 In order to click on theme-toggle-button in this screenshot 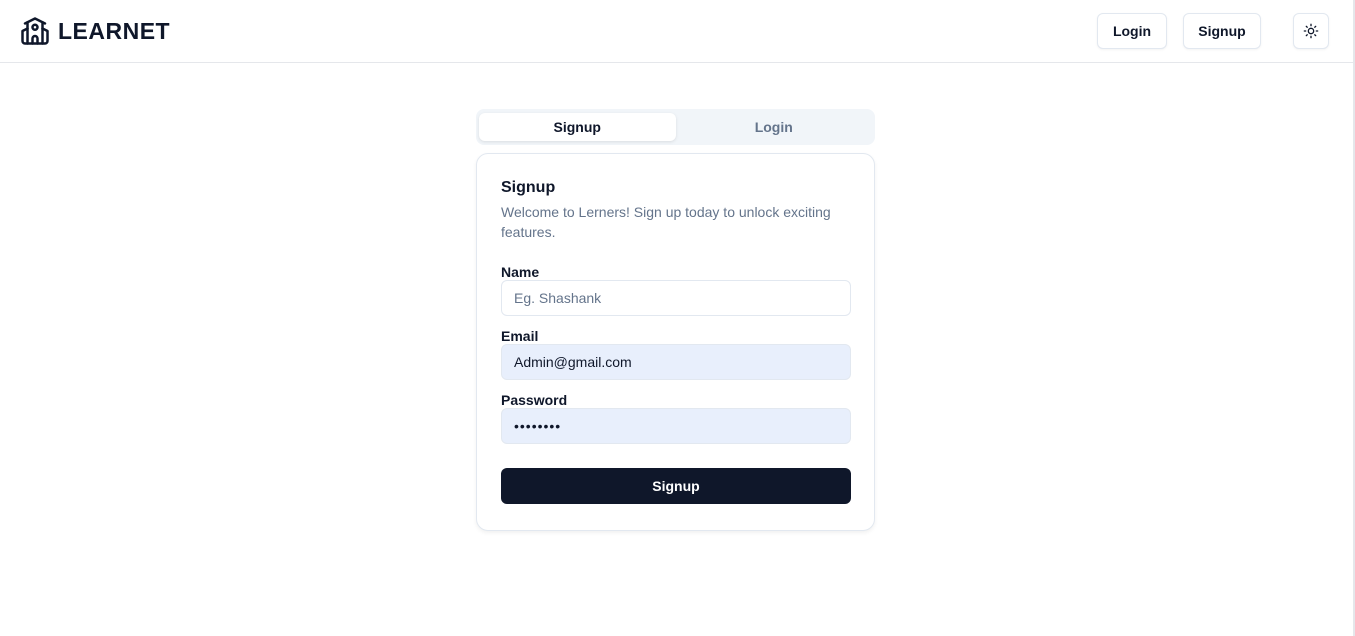, I will do `click(1311, 31)`.